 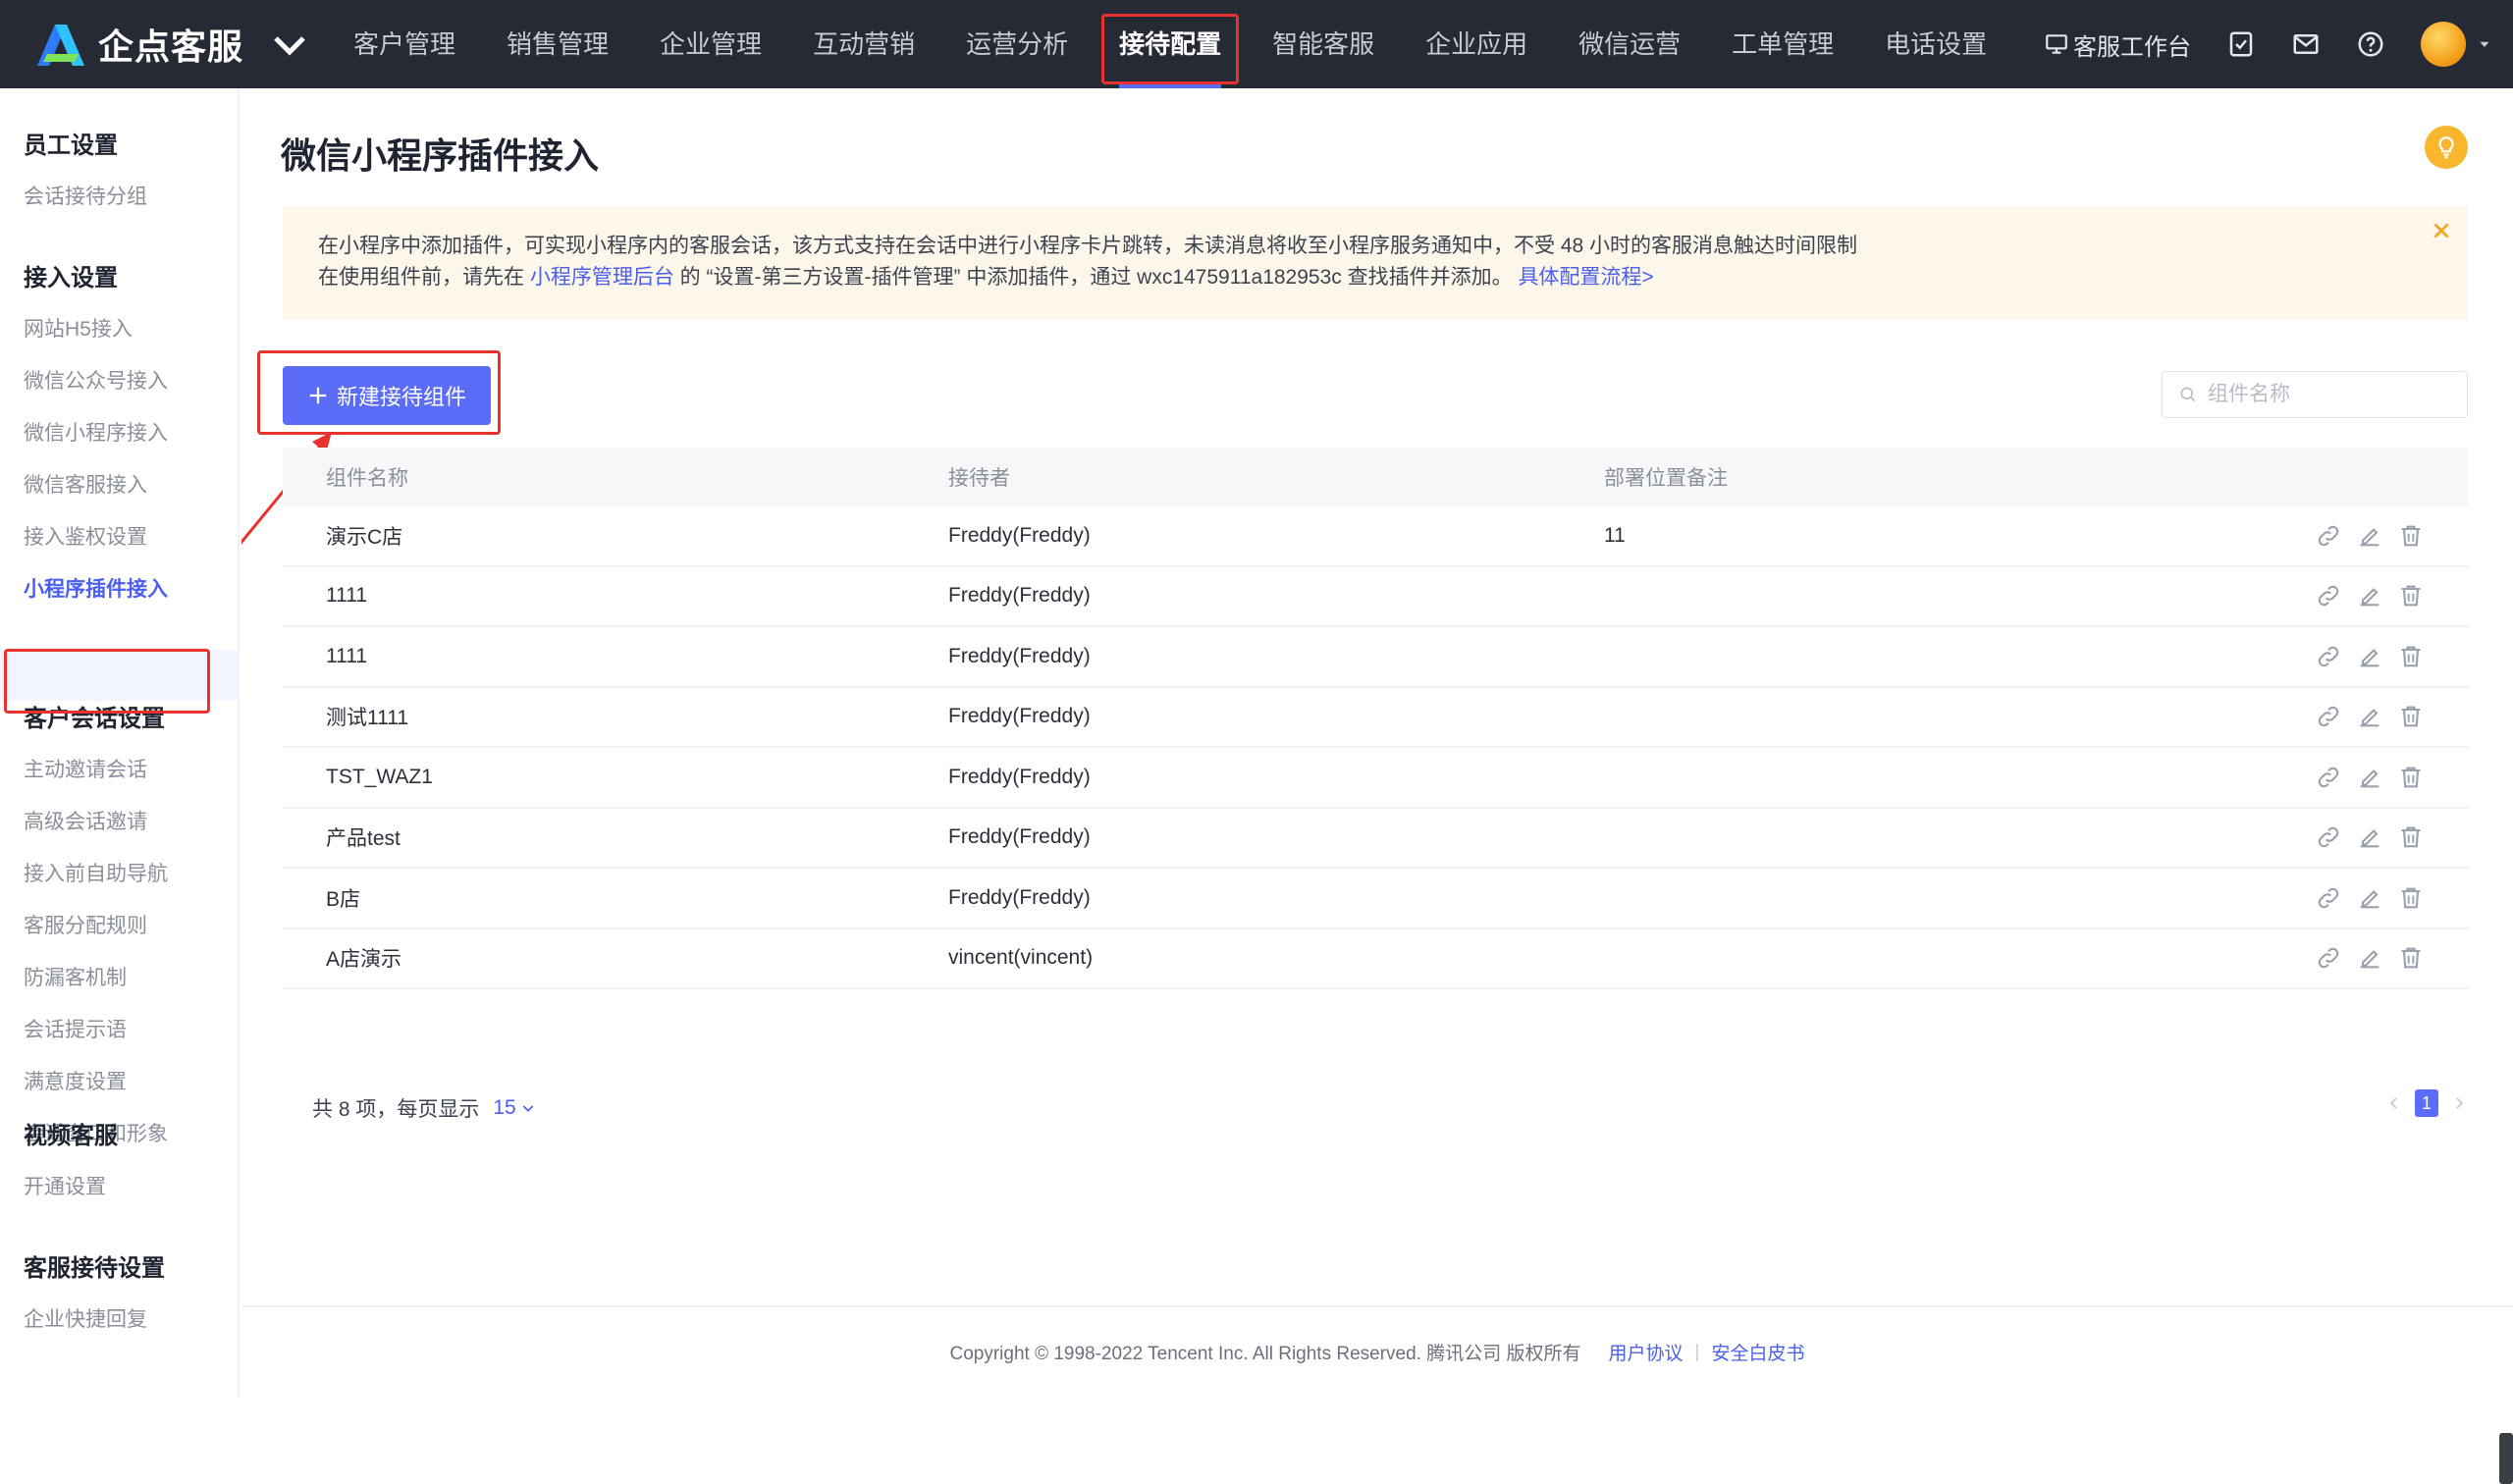 What do you see at coordinates (96, 432) in the screenshot?
I see `sidebar-item: 微信小程序接入` at bounding box center [96, 432].